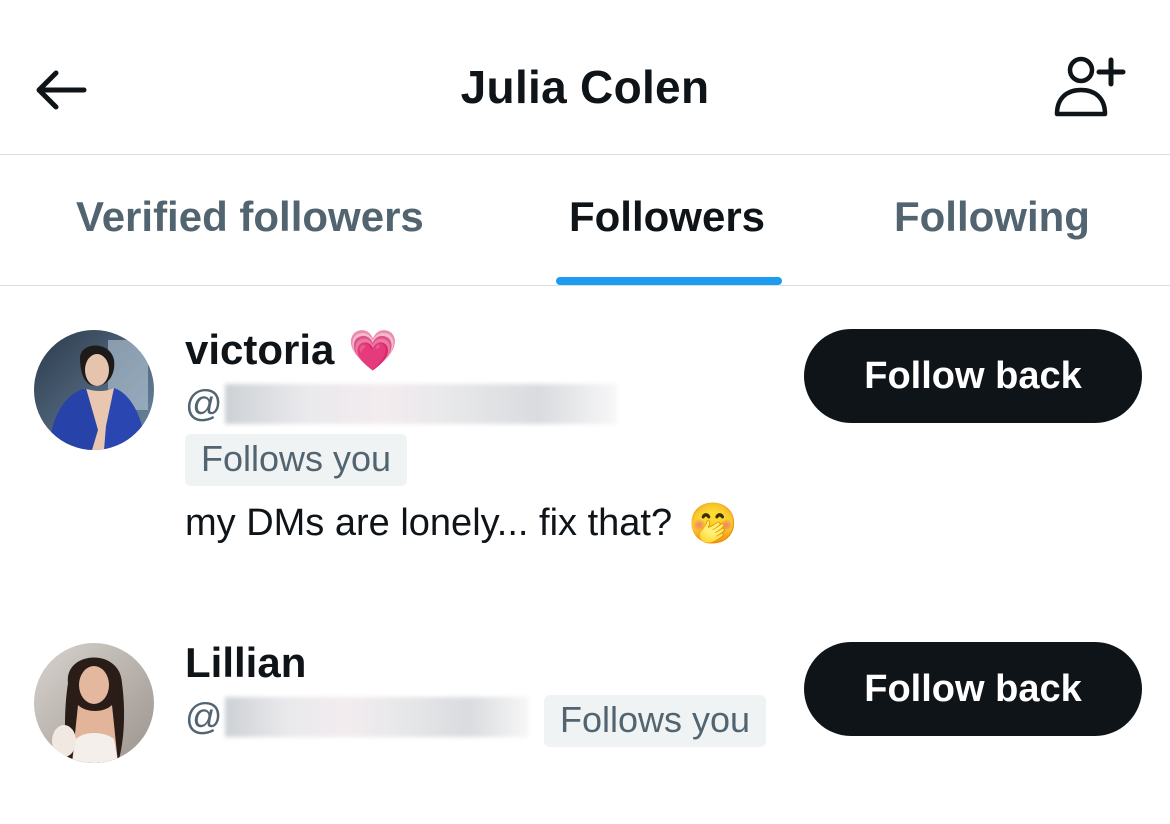 This screenshot has width=1170, height=824. I want to click on user-name-row: victoria 💗, so click(291, 350).